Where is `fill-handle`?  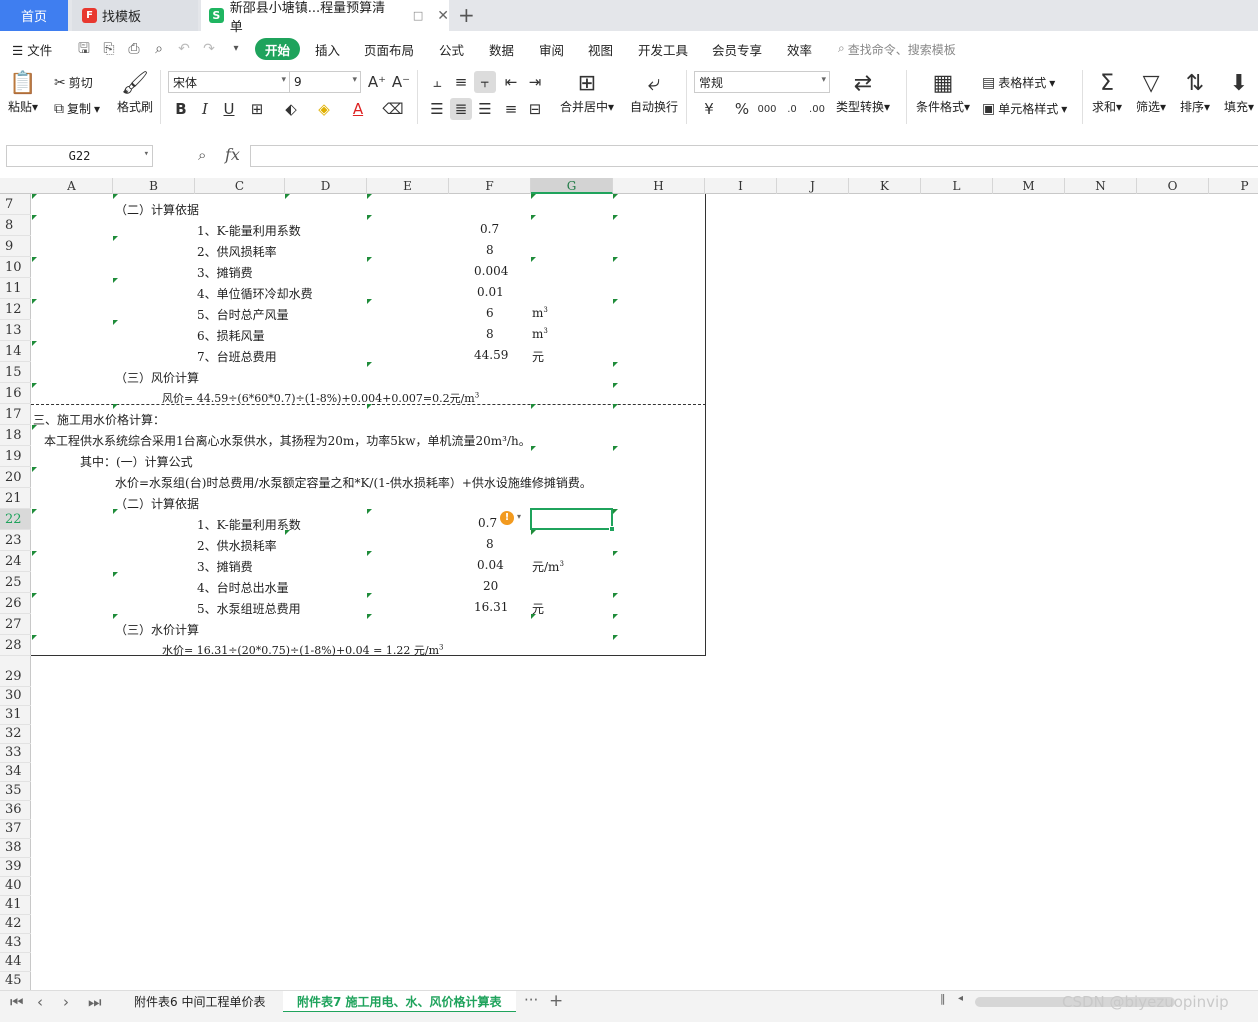
fill-handle is located at coordinates (612, 529).